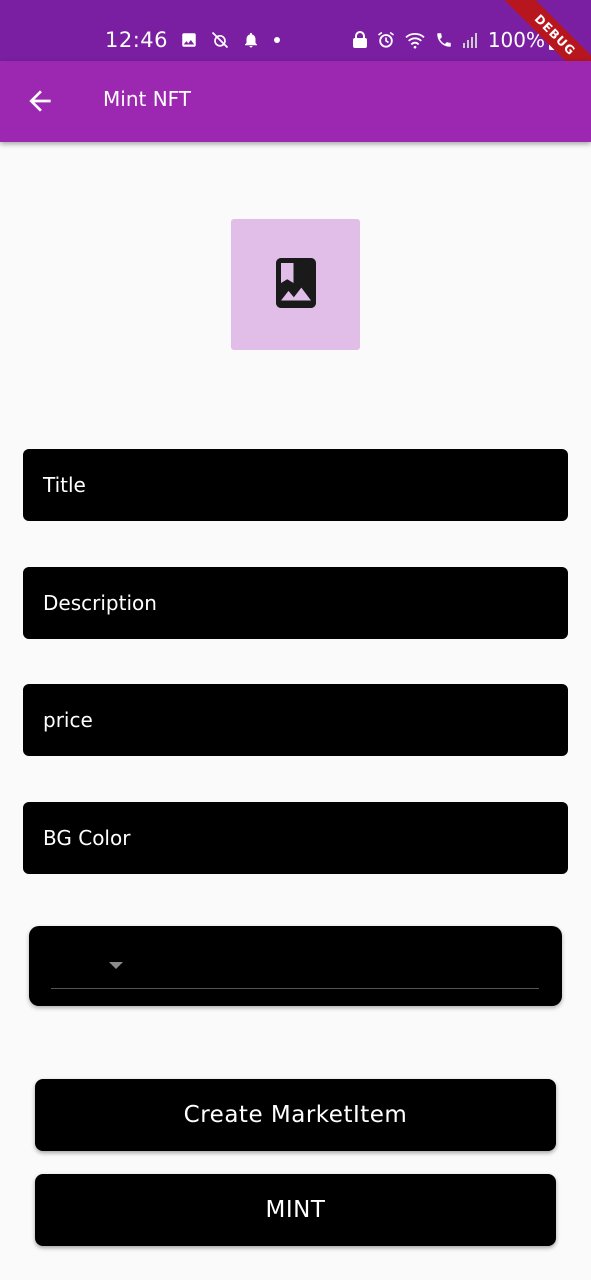 The image size is (591, 1280). What do you see at coordinates (251, 40) in the screenshot?
I see `bell-icon` at bounding box center [251, 40].